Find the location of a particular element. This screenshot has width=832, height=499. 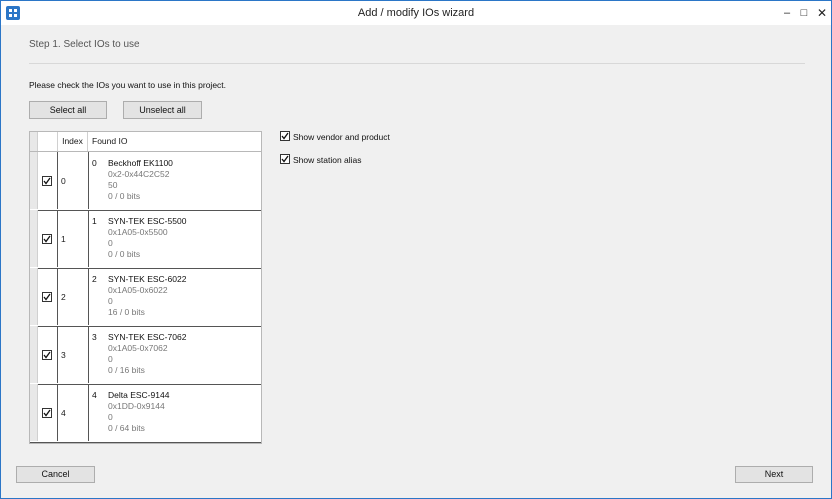

io-number: 4 is located at coordinates (94, 395).